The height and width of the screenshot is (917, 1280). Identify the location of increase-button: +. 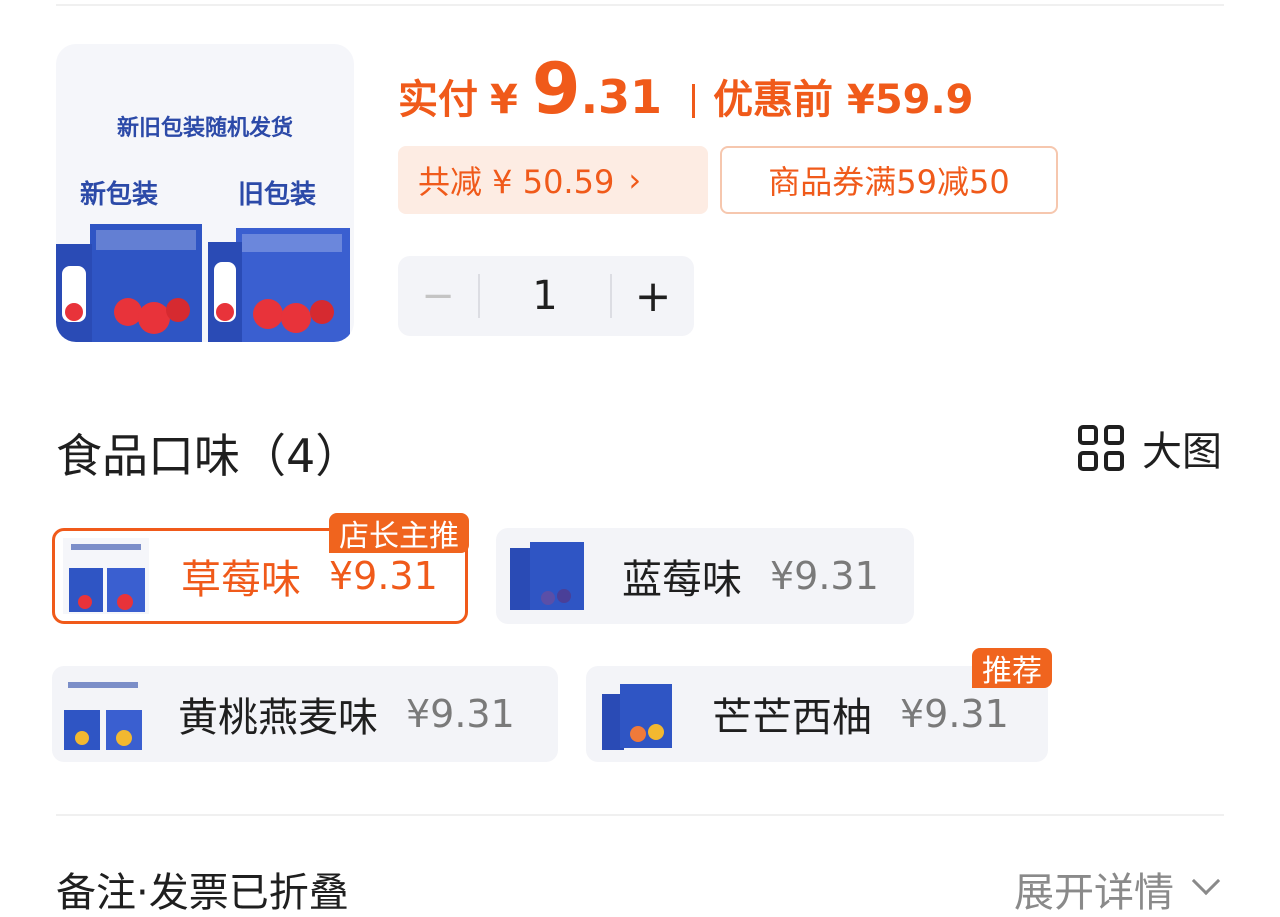
(653, 296).